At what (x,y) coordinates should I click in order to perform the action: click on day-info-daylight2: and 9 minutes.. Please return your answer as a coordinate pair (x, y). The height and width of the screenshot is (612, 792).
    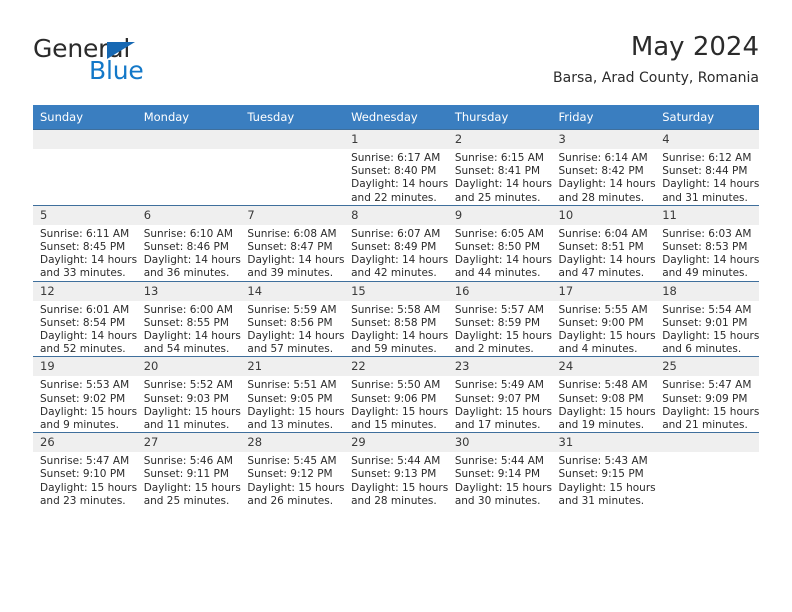
    Looking at the image, I should click on (79, 425).